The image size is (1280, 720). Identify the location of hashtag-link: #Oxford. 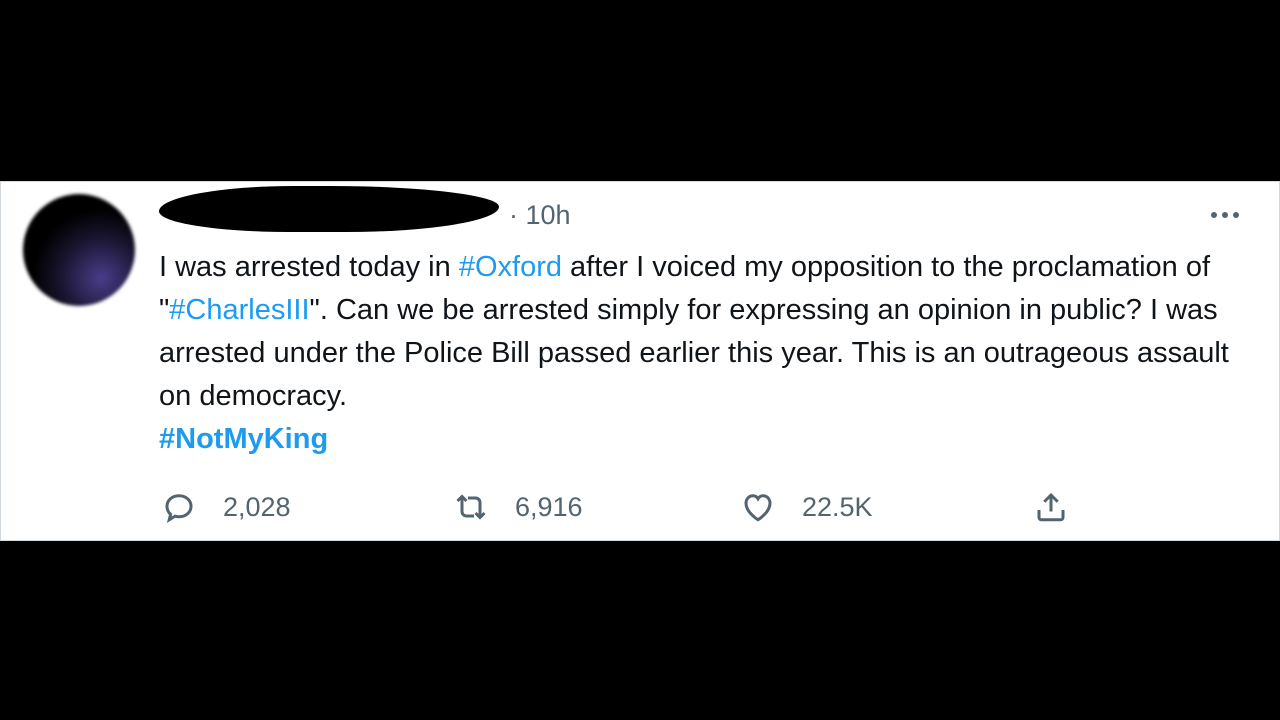
(510, 267).